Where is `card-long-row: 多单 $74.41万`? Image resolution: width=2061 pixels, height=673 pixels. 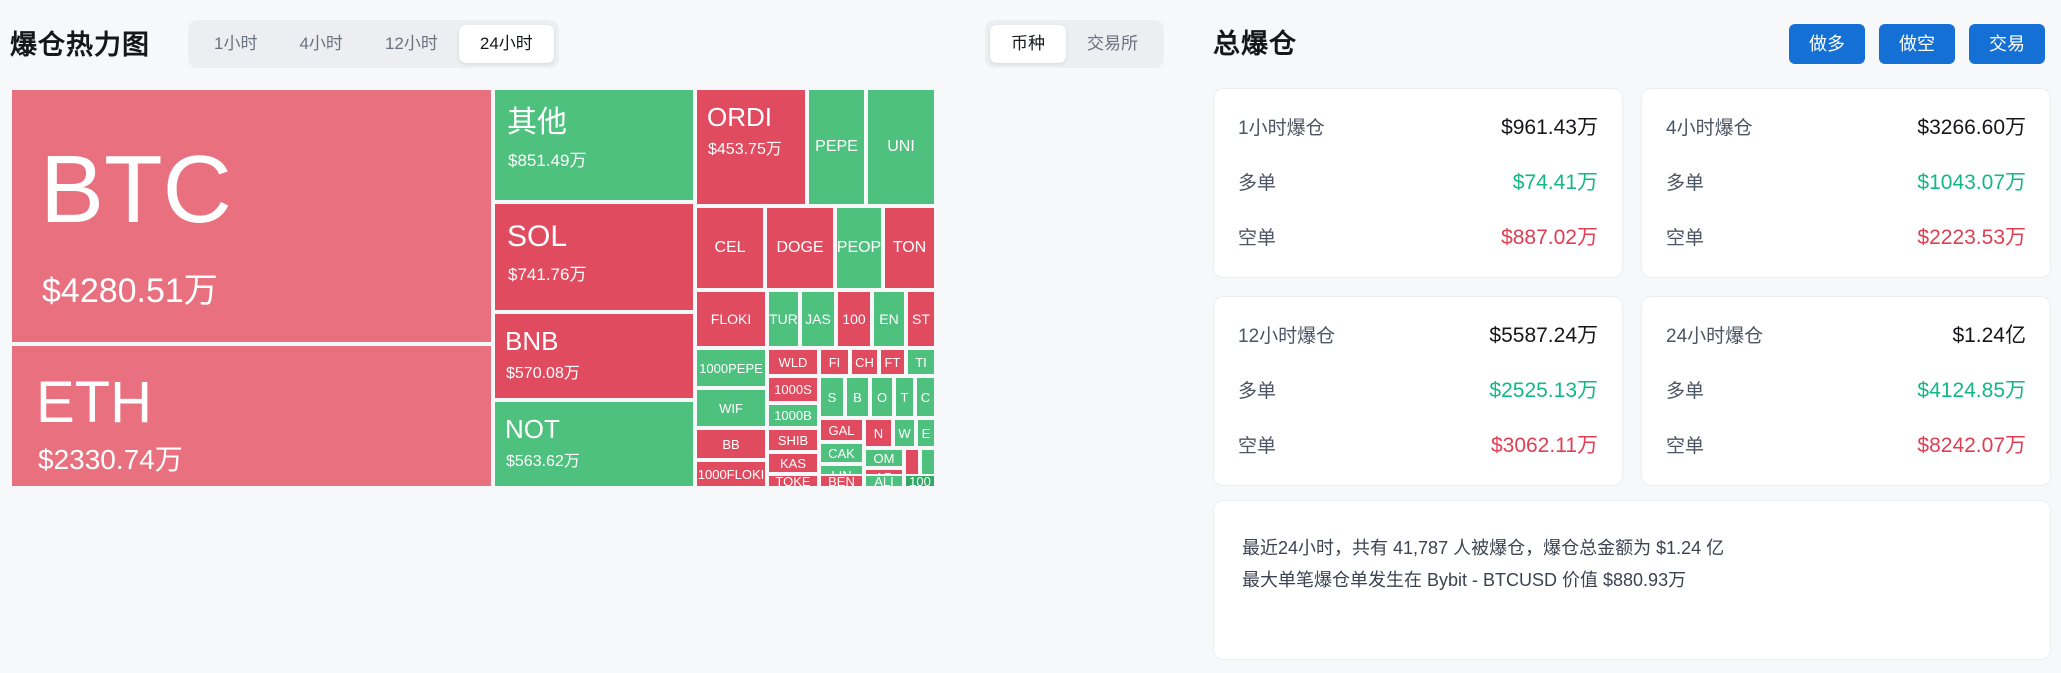
card-long-row: 多单 $74.41万 is located at coordinates (1418, 181).